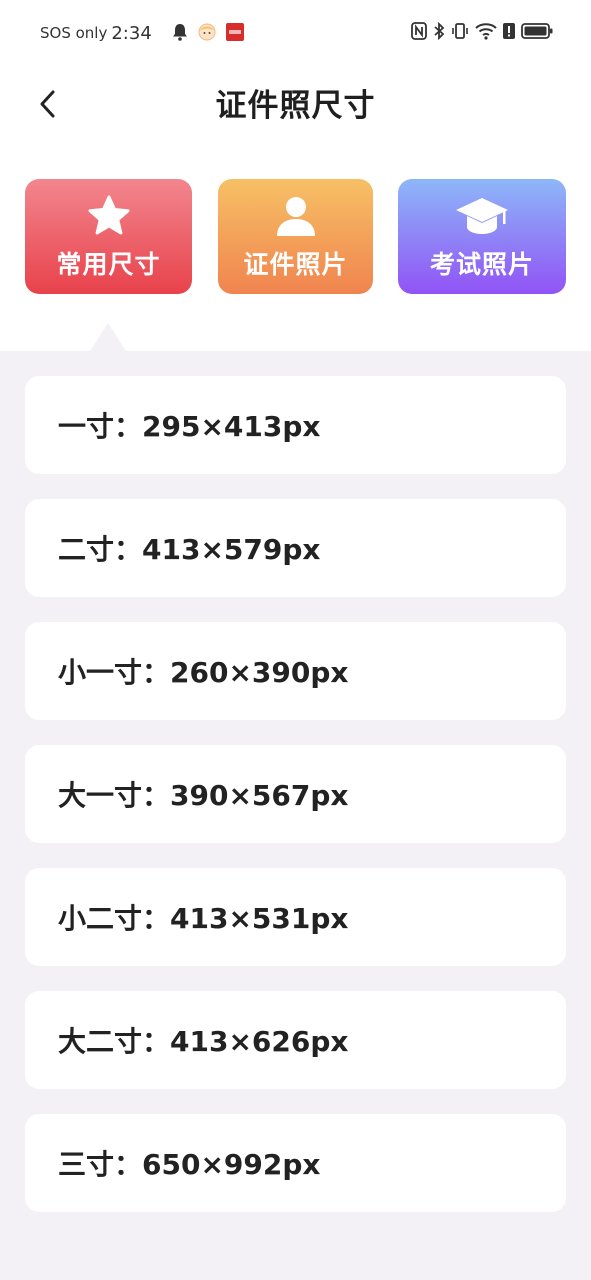 The image size is (591, 1280). I want to click on page-title: 证件照尺寸, so click(295, 106).